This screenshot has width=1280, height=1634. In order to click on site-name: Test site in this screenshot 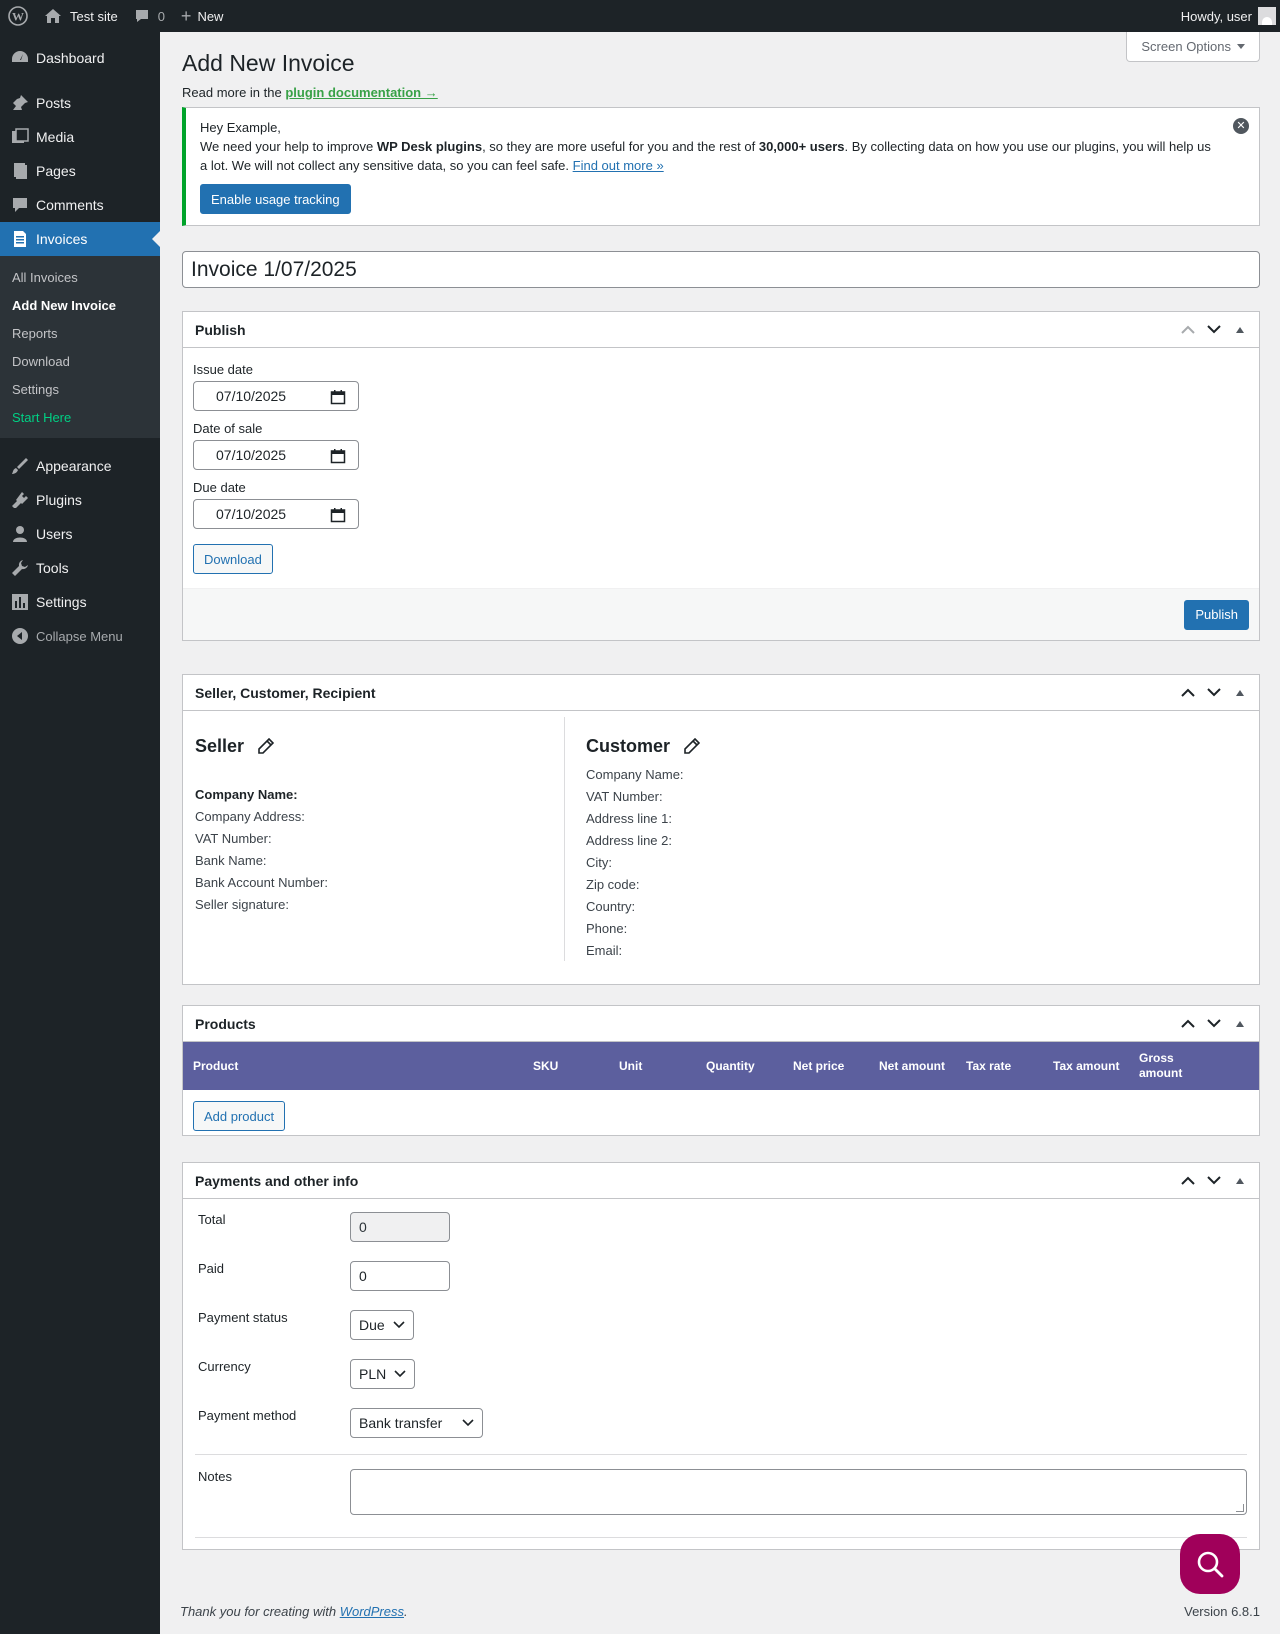, I will do `click(94, 16)`.